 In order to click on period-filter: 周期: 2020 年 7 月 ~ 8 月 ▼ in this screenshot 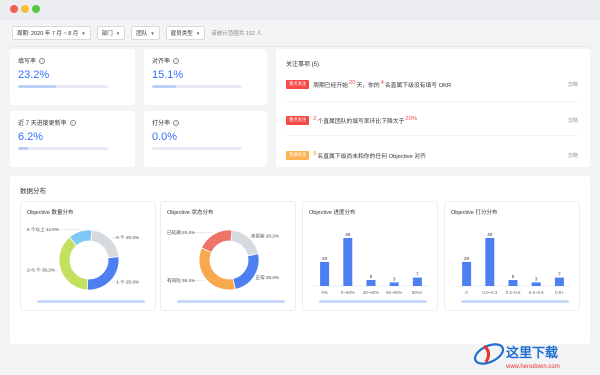, I will do `click(51, 33)`.